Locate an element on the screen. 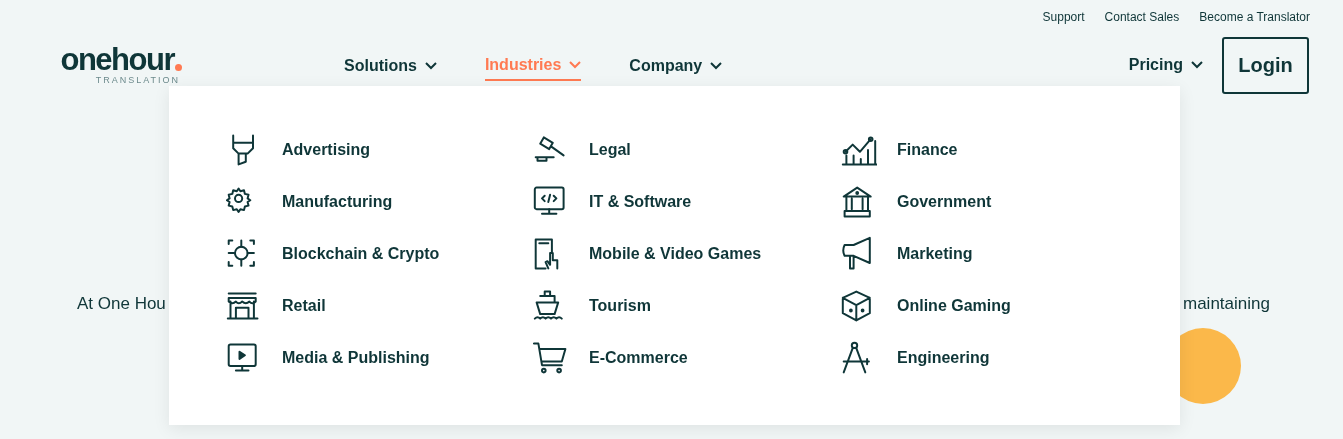 The width and height of the screenshot is (1343, 439). industry-link: Legal is located at coordinates (687, 150).